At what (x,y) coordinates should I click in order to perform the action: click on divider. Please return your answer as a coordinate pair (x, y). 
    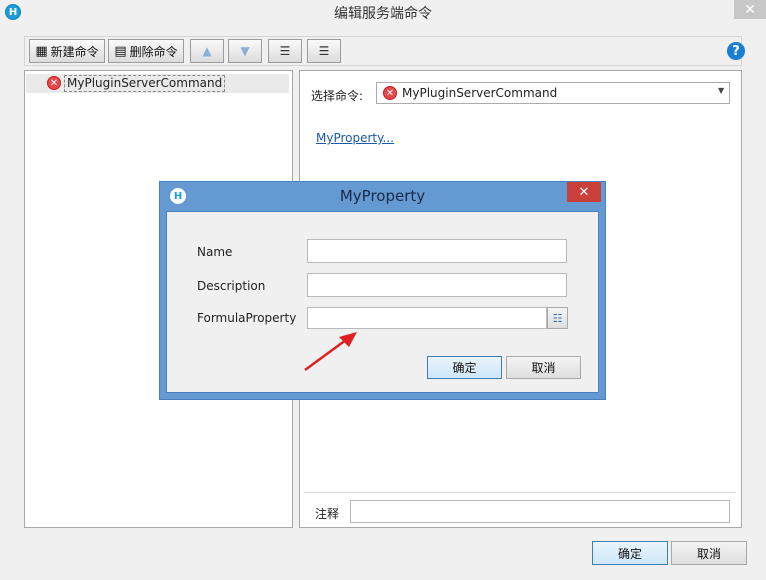
    Looking at the image, I should click on (520, 492).